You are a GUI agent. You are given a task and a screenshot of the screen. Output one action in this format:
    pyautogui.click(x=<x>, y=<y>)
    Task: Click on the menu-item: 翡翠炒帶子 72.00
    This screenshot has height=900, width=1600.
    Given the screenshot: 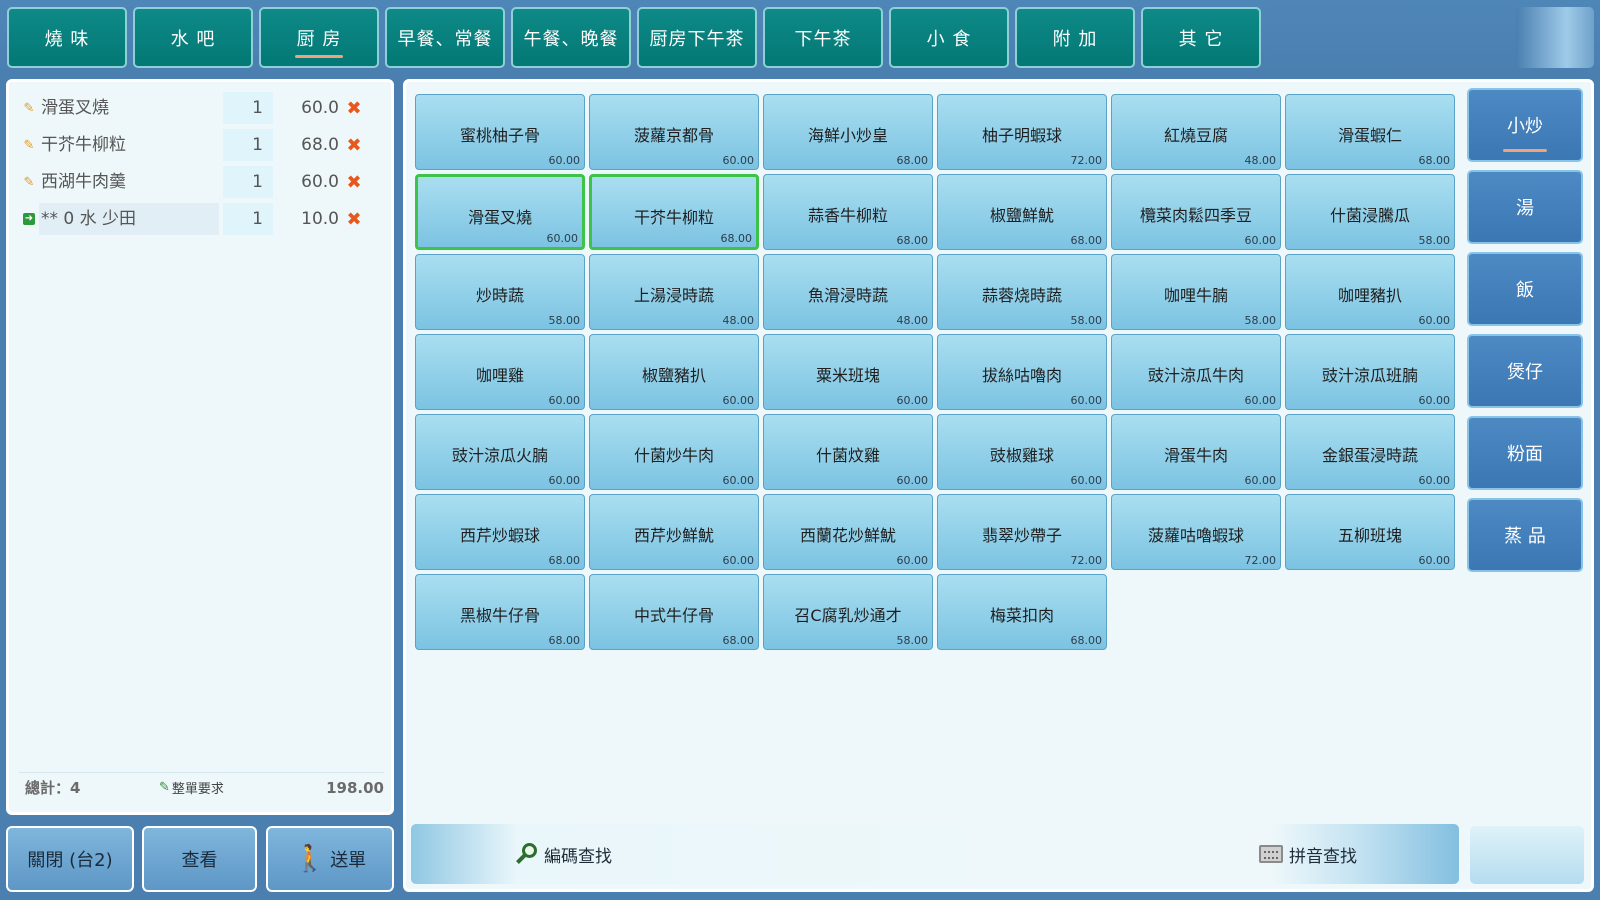 What is the action you would take?
    pyautogui.click(x=1022, y=532)
    